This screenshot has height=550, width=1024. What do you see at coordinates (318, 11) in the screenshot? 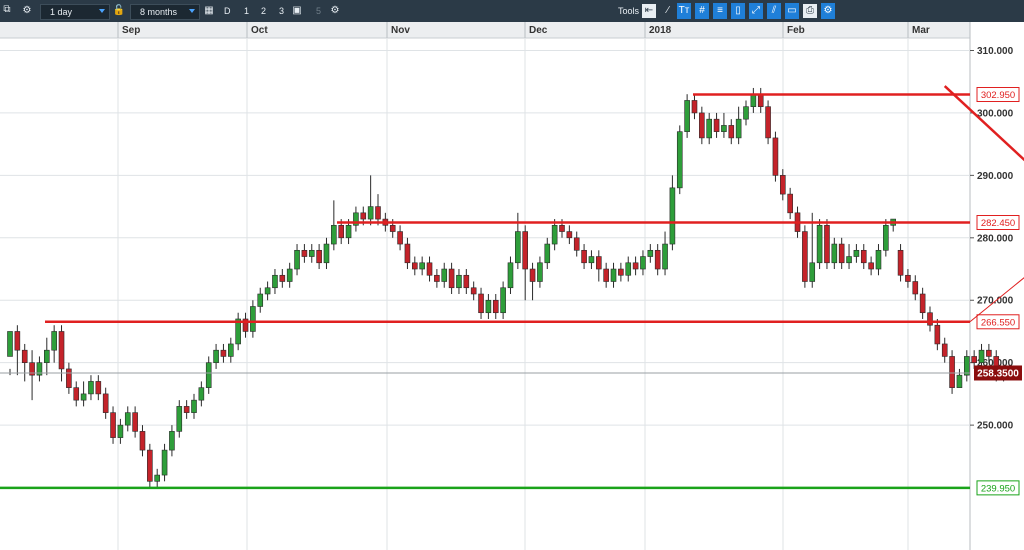
I see `layout-5-button: 5` at bounding box center [318, 11].